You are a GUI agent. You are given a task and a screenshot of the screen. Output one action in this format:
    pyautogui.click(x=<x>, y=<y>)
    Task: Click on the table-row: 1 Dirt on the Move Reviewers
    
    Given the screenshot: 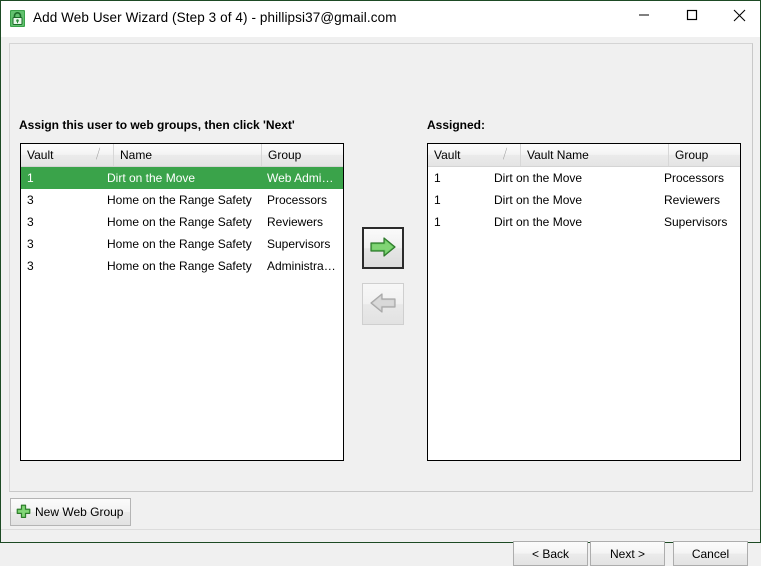 What is the action you would take?
    pyautogui.click(x=584, y=200)
    